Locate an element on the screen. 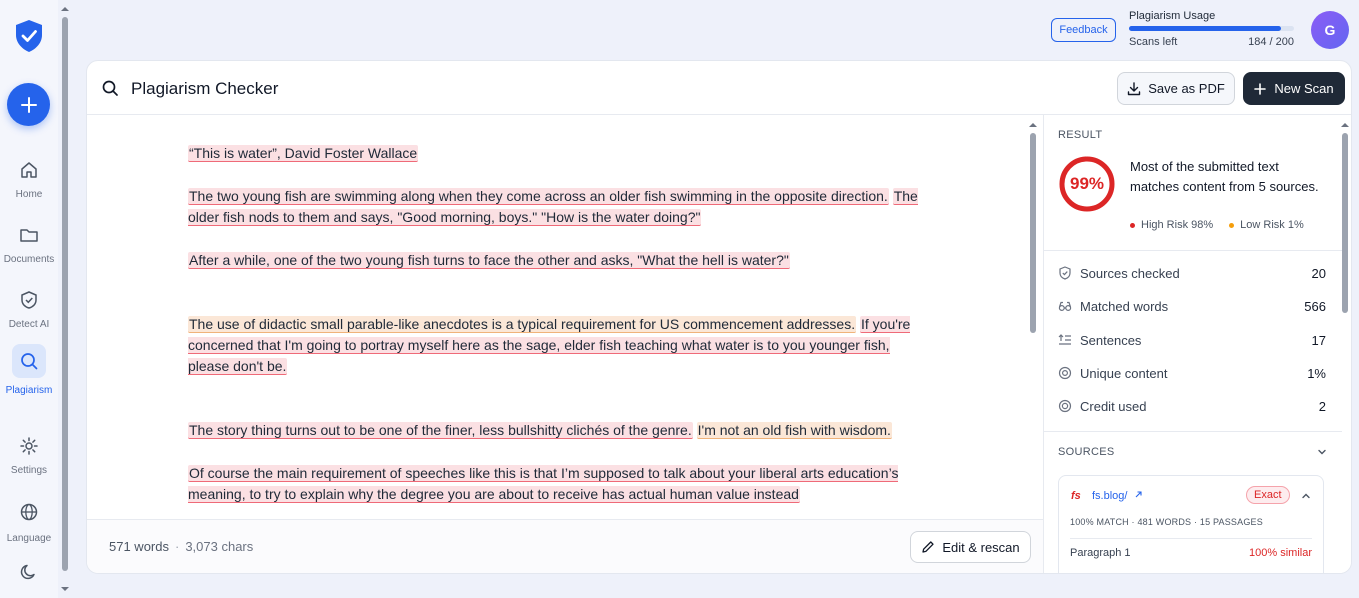  low-risk-label: Low Risk 1% is located at coordinates (1272, 225).